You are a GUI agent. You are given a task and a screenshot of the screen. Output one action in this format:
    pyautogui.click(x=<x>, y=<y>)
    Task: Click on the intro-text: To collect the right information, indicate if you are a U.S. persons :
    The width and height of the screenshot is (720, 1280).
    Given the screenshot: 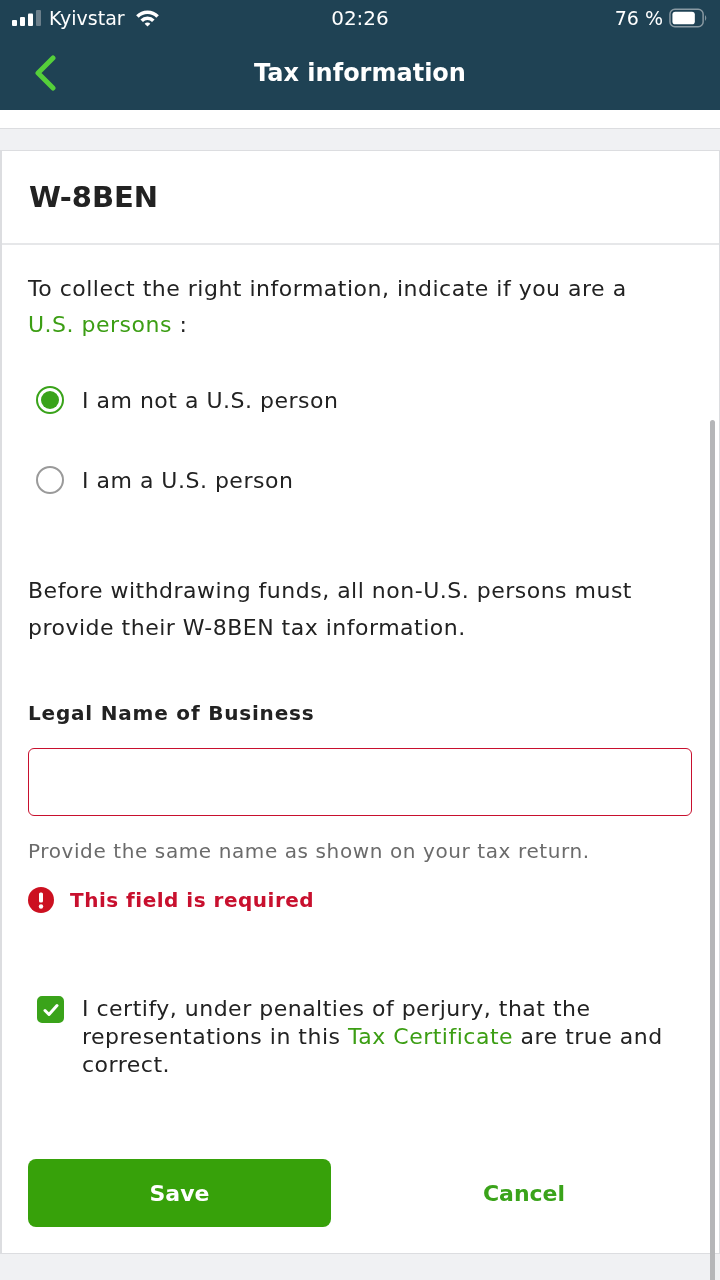 What is the action you would take?
    pyautogui.click(x=328, y=307)
    